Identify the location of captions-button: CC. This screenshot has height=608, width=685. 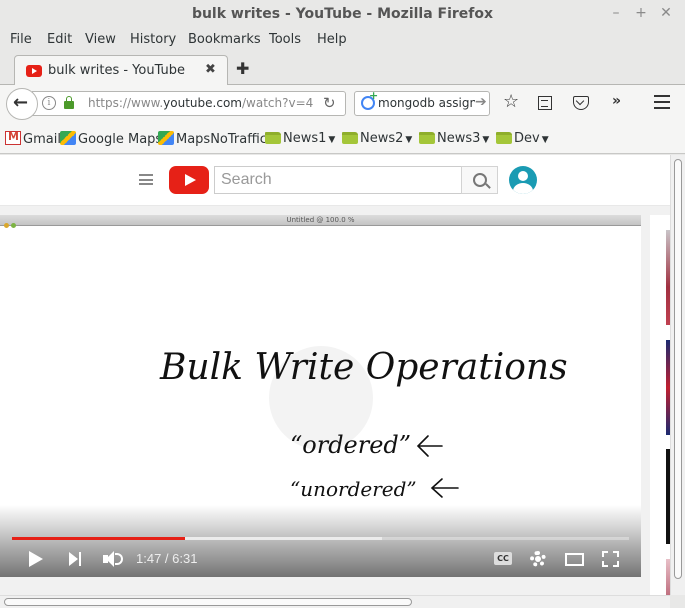
(503, 558).